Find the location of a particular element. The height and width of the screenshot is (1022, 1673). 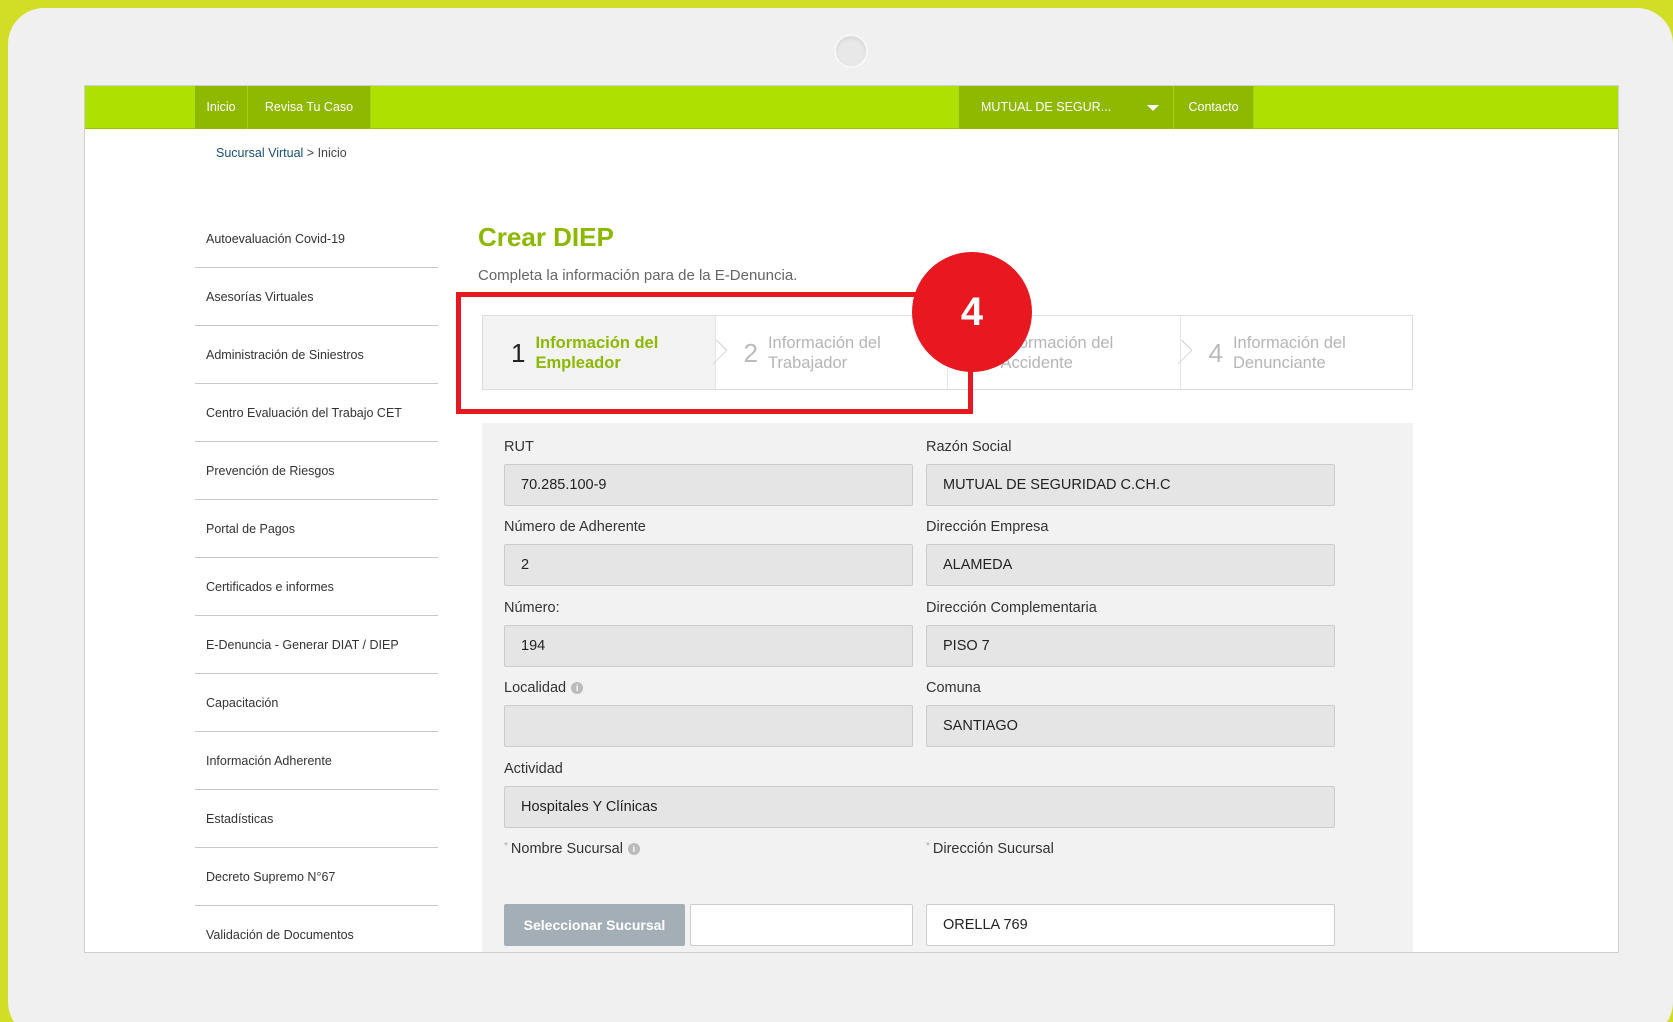

camera-icon is located at coordinates (851, 51).